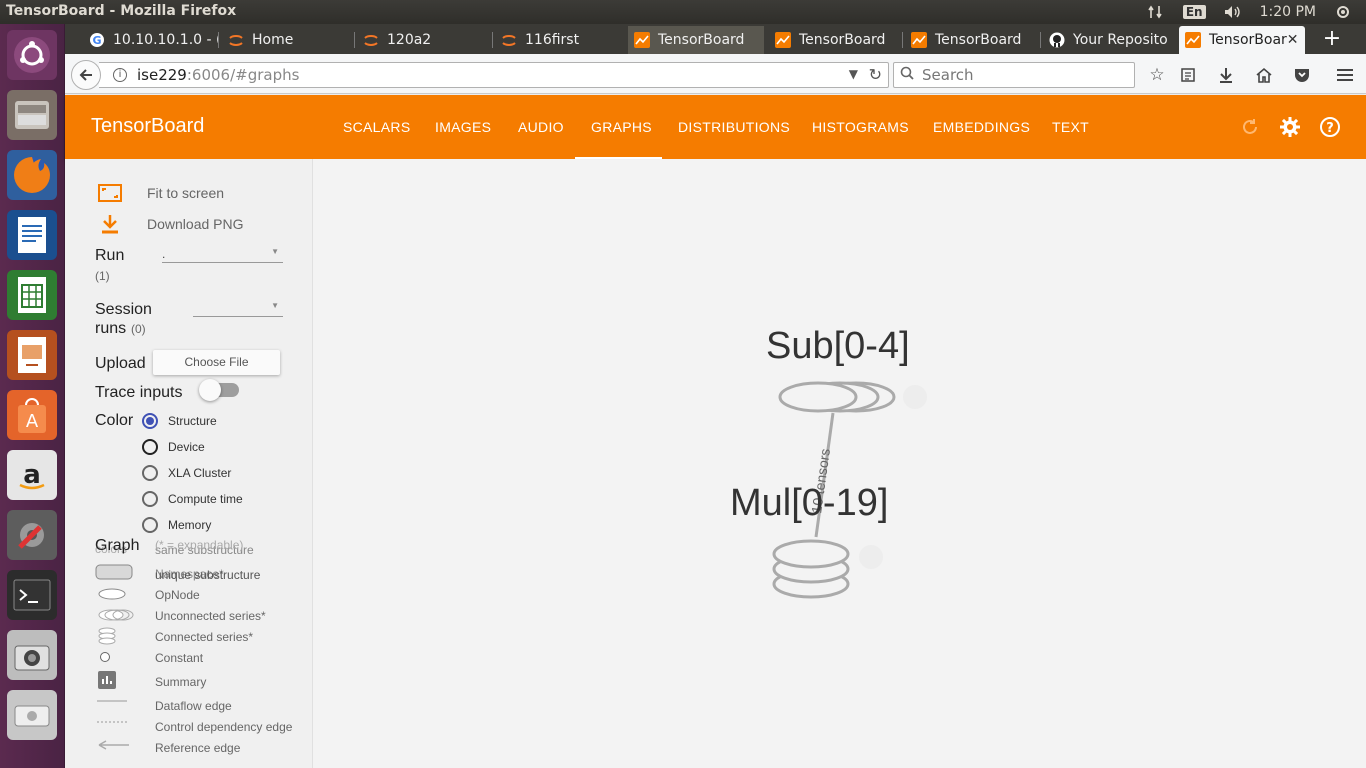  I want to click on mul-expand-handle, so click(871, 557).